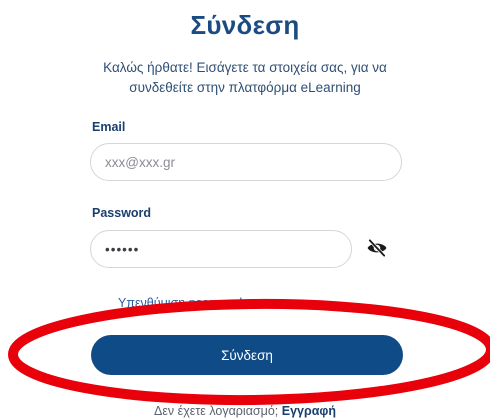  Describe the element at coordinates (377, 248) in the screenshot. I see `eye-slash-icon` at that location.